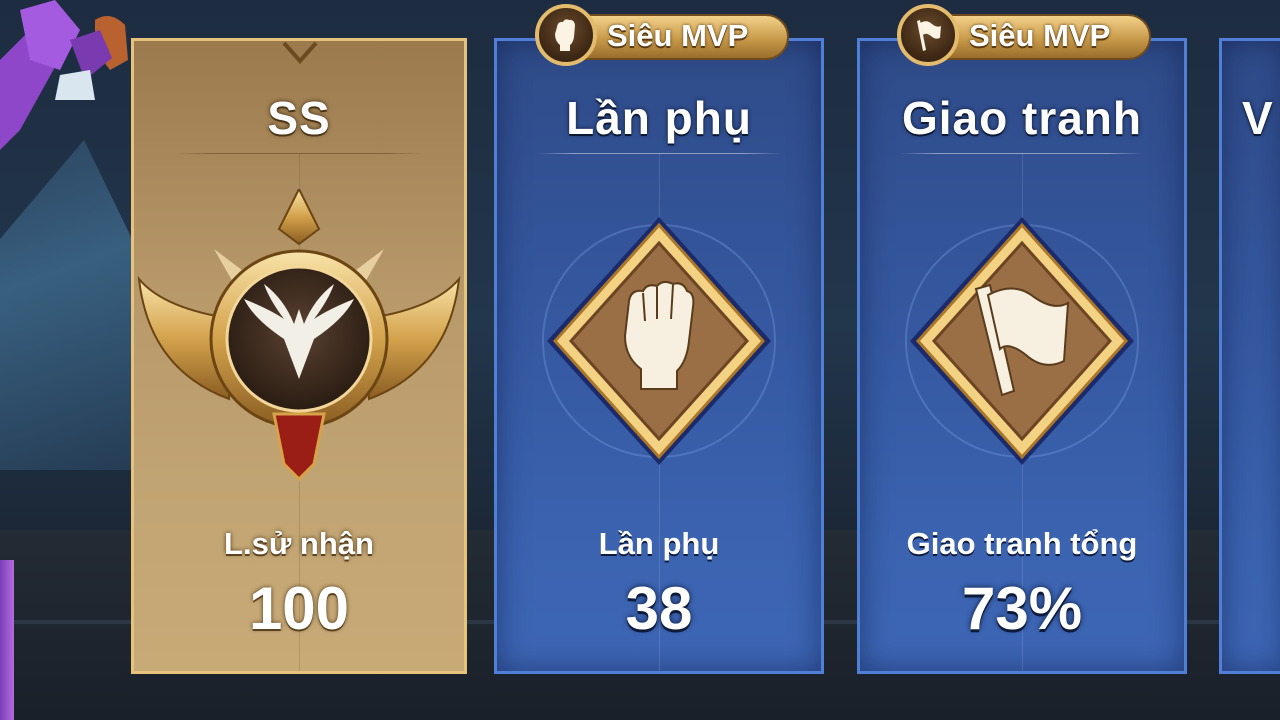  I want to click on hero-character-partial, so click(64, 75).